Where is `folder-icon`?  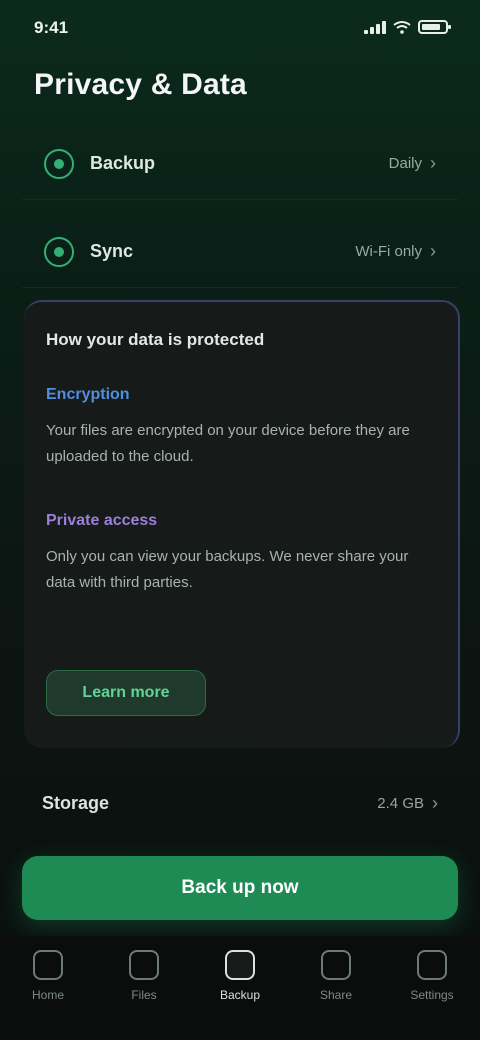
folder-icon is located at coordinates (144, 965).